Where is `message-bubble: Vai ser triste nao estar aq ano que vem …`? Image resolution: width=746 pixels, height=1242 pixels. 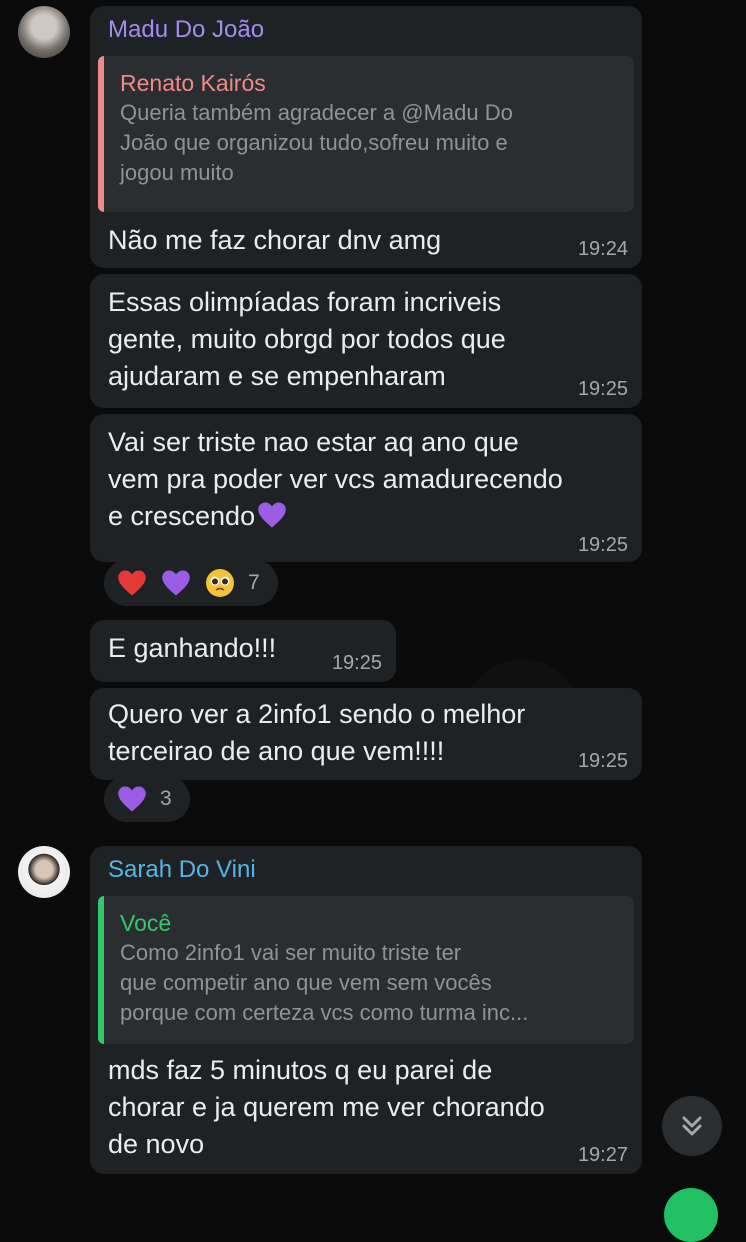 message-bubble: Vai ser triste nao estar aq ano que vem … is located at coordinates (366, 488).